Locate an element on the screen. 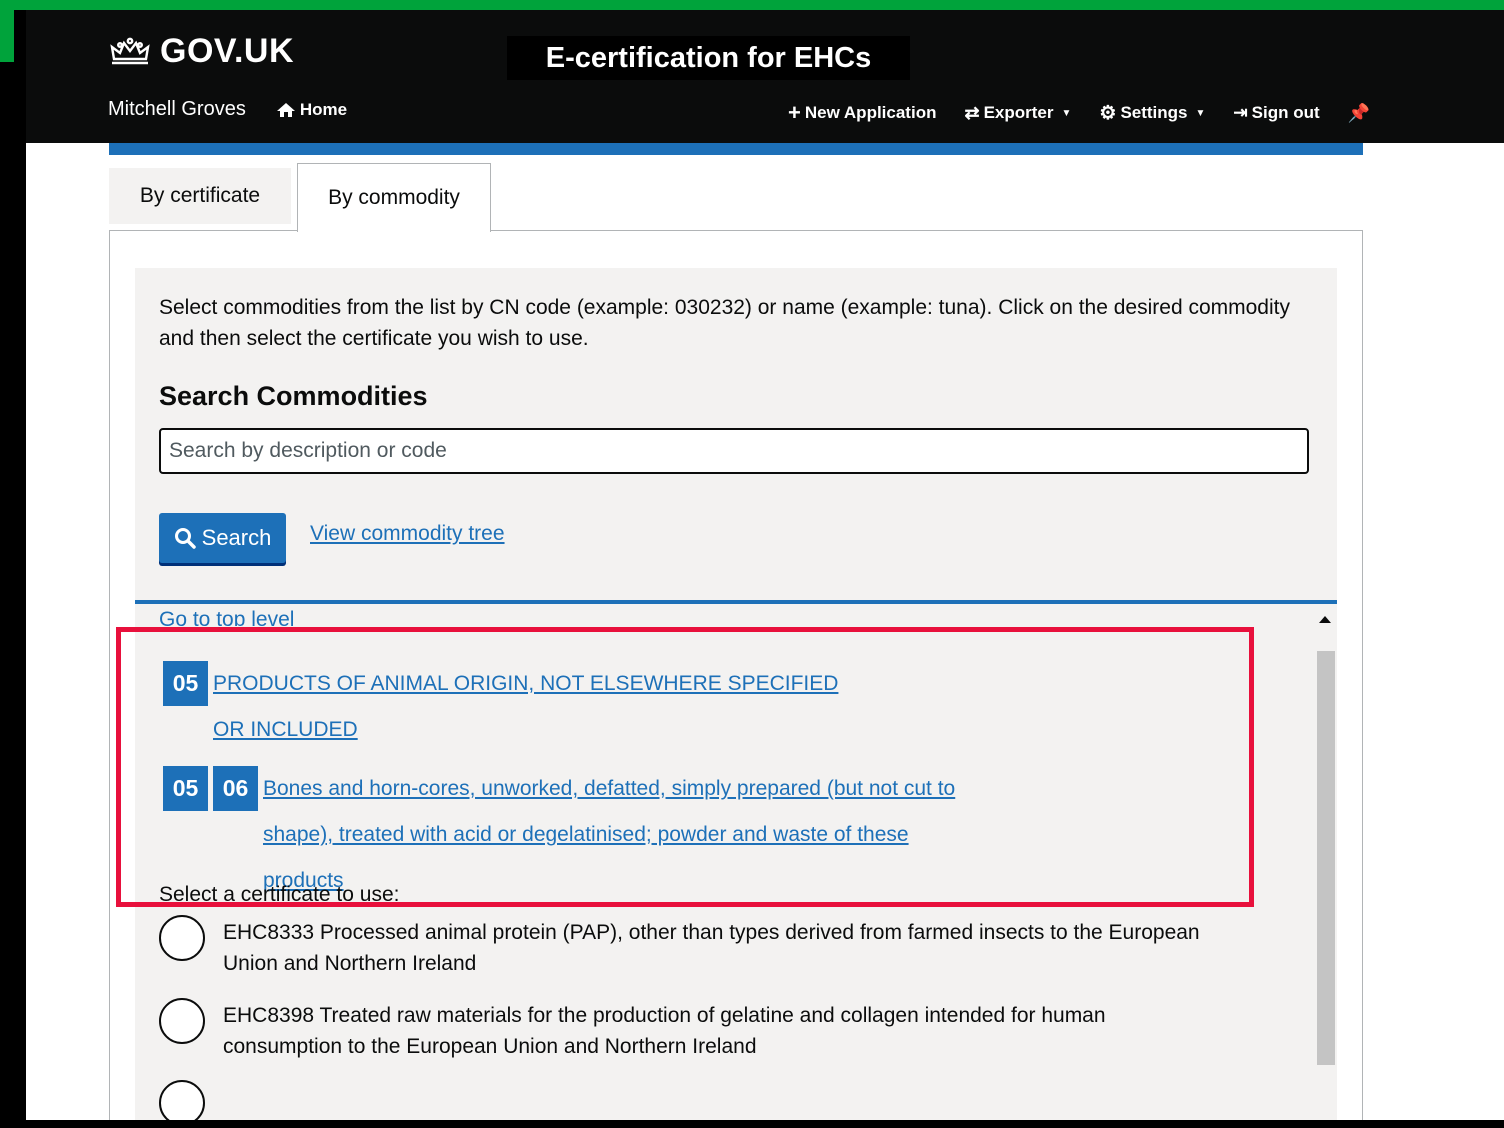 The width and height of the screenshot is (1504, 1128). nav-settings-dropdown: ⚙ Settings ▼ is located at coordinates (1152, 113).